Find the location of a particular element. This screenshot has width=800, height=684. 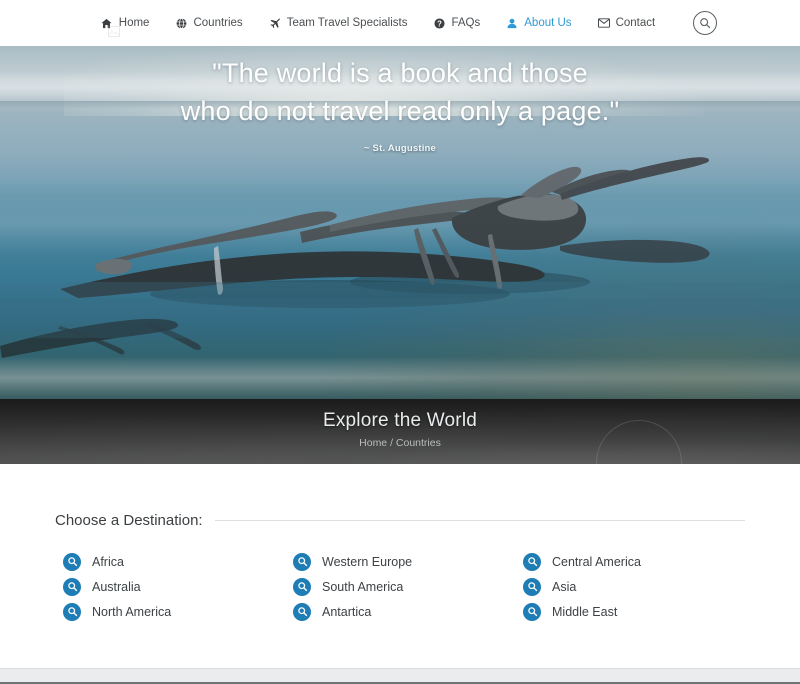

nav-label: Team Travel Specialists is located at coordinates (347, 23).